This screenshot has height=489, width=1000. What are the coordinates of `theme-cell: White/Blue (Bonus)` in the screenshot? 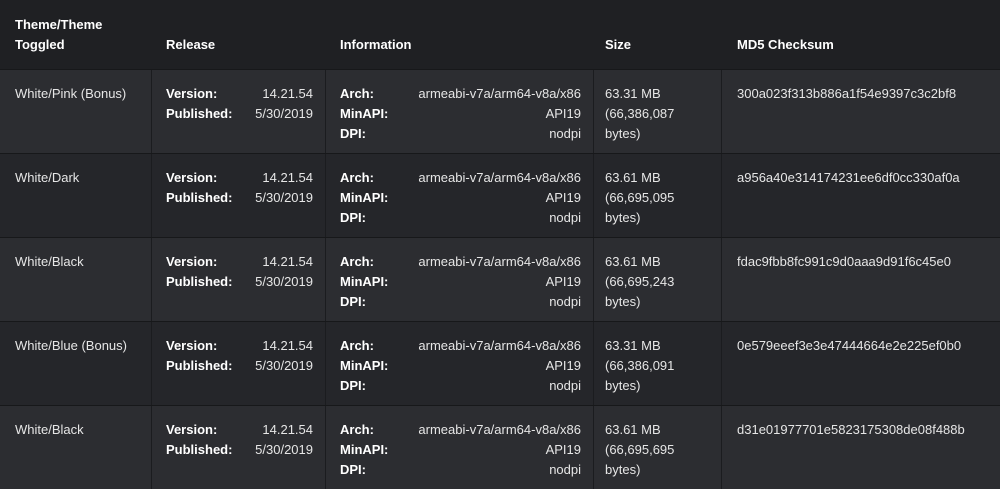 It's located at (76, 363).